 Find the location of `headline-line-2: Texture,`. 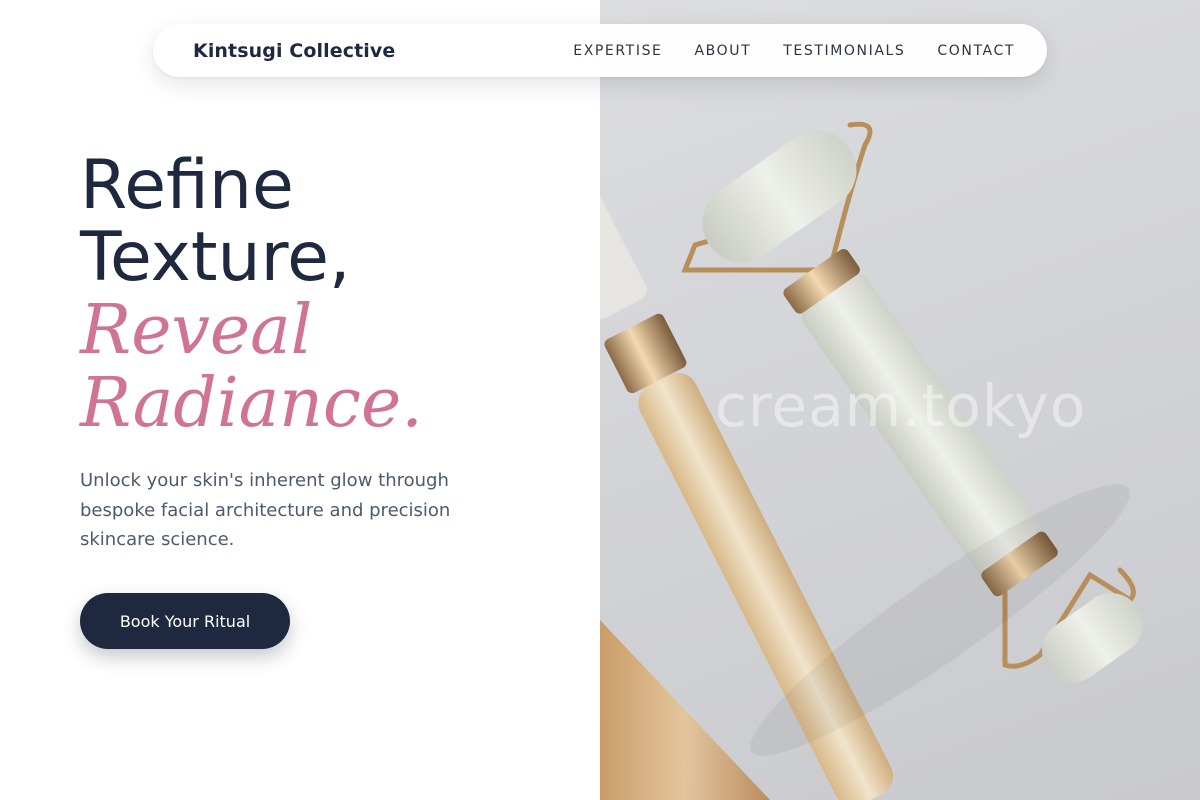

headline-line-2: Texture, is located at coordinates (215, 257).